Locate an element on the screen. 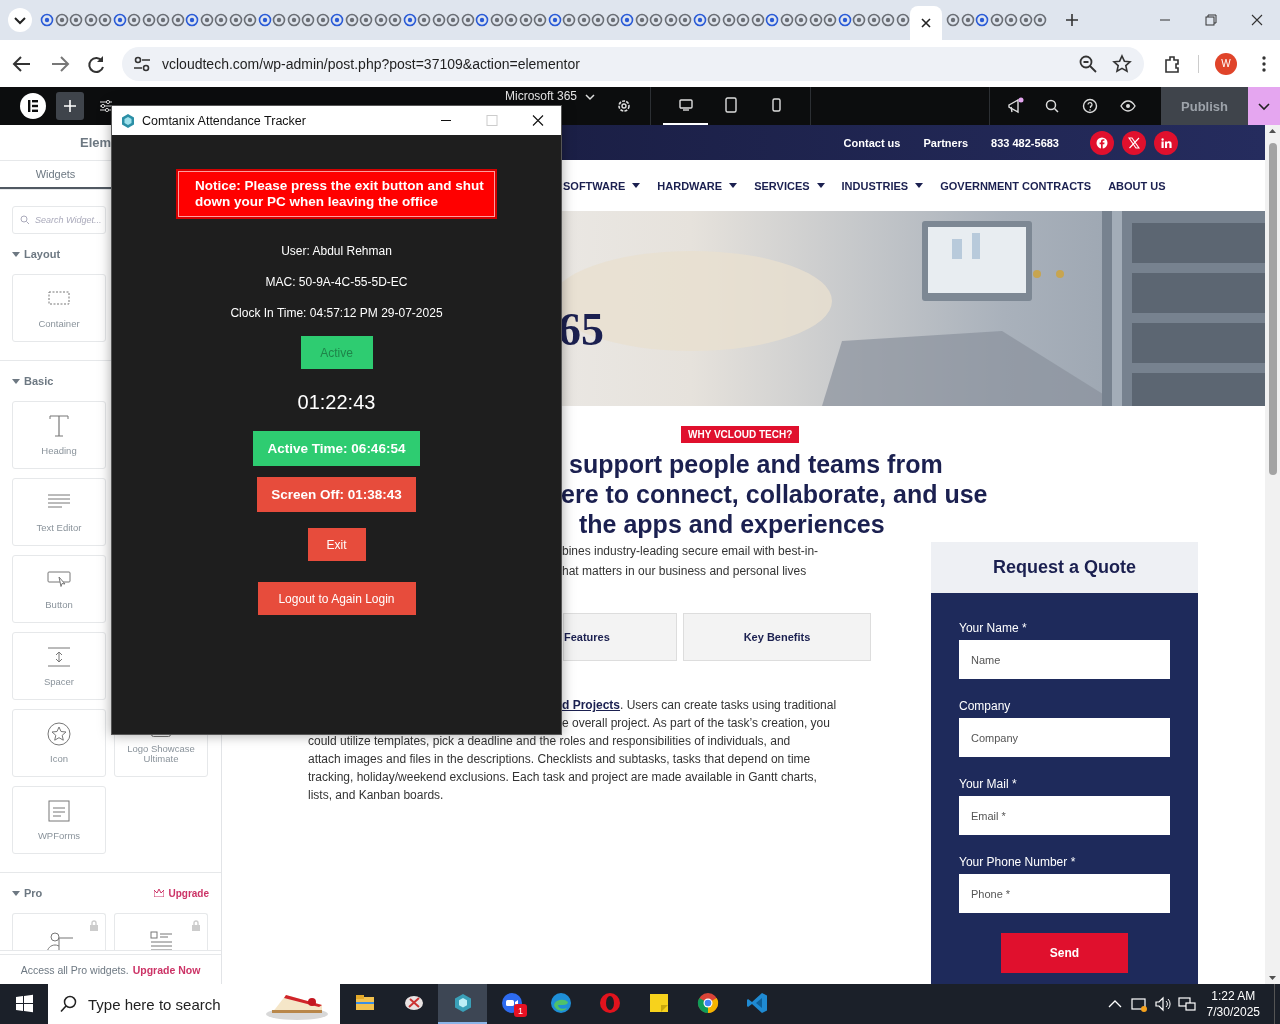 This screenshot has height=1024, width=1280. publish-button: Publish is located at coordinates (1204, 106).